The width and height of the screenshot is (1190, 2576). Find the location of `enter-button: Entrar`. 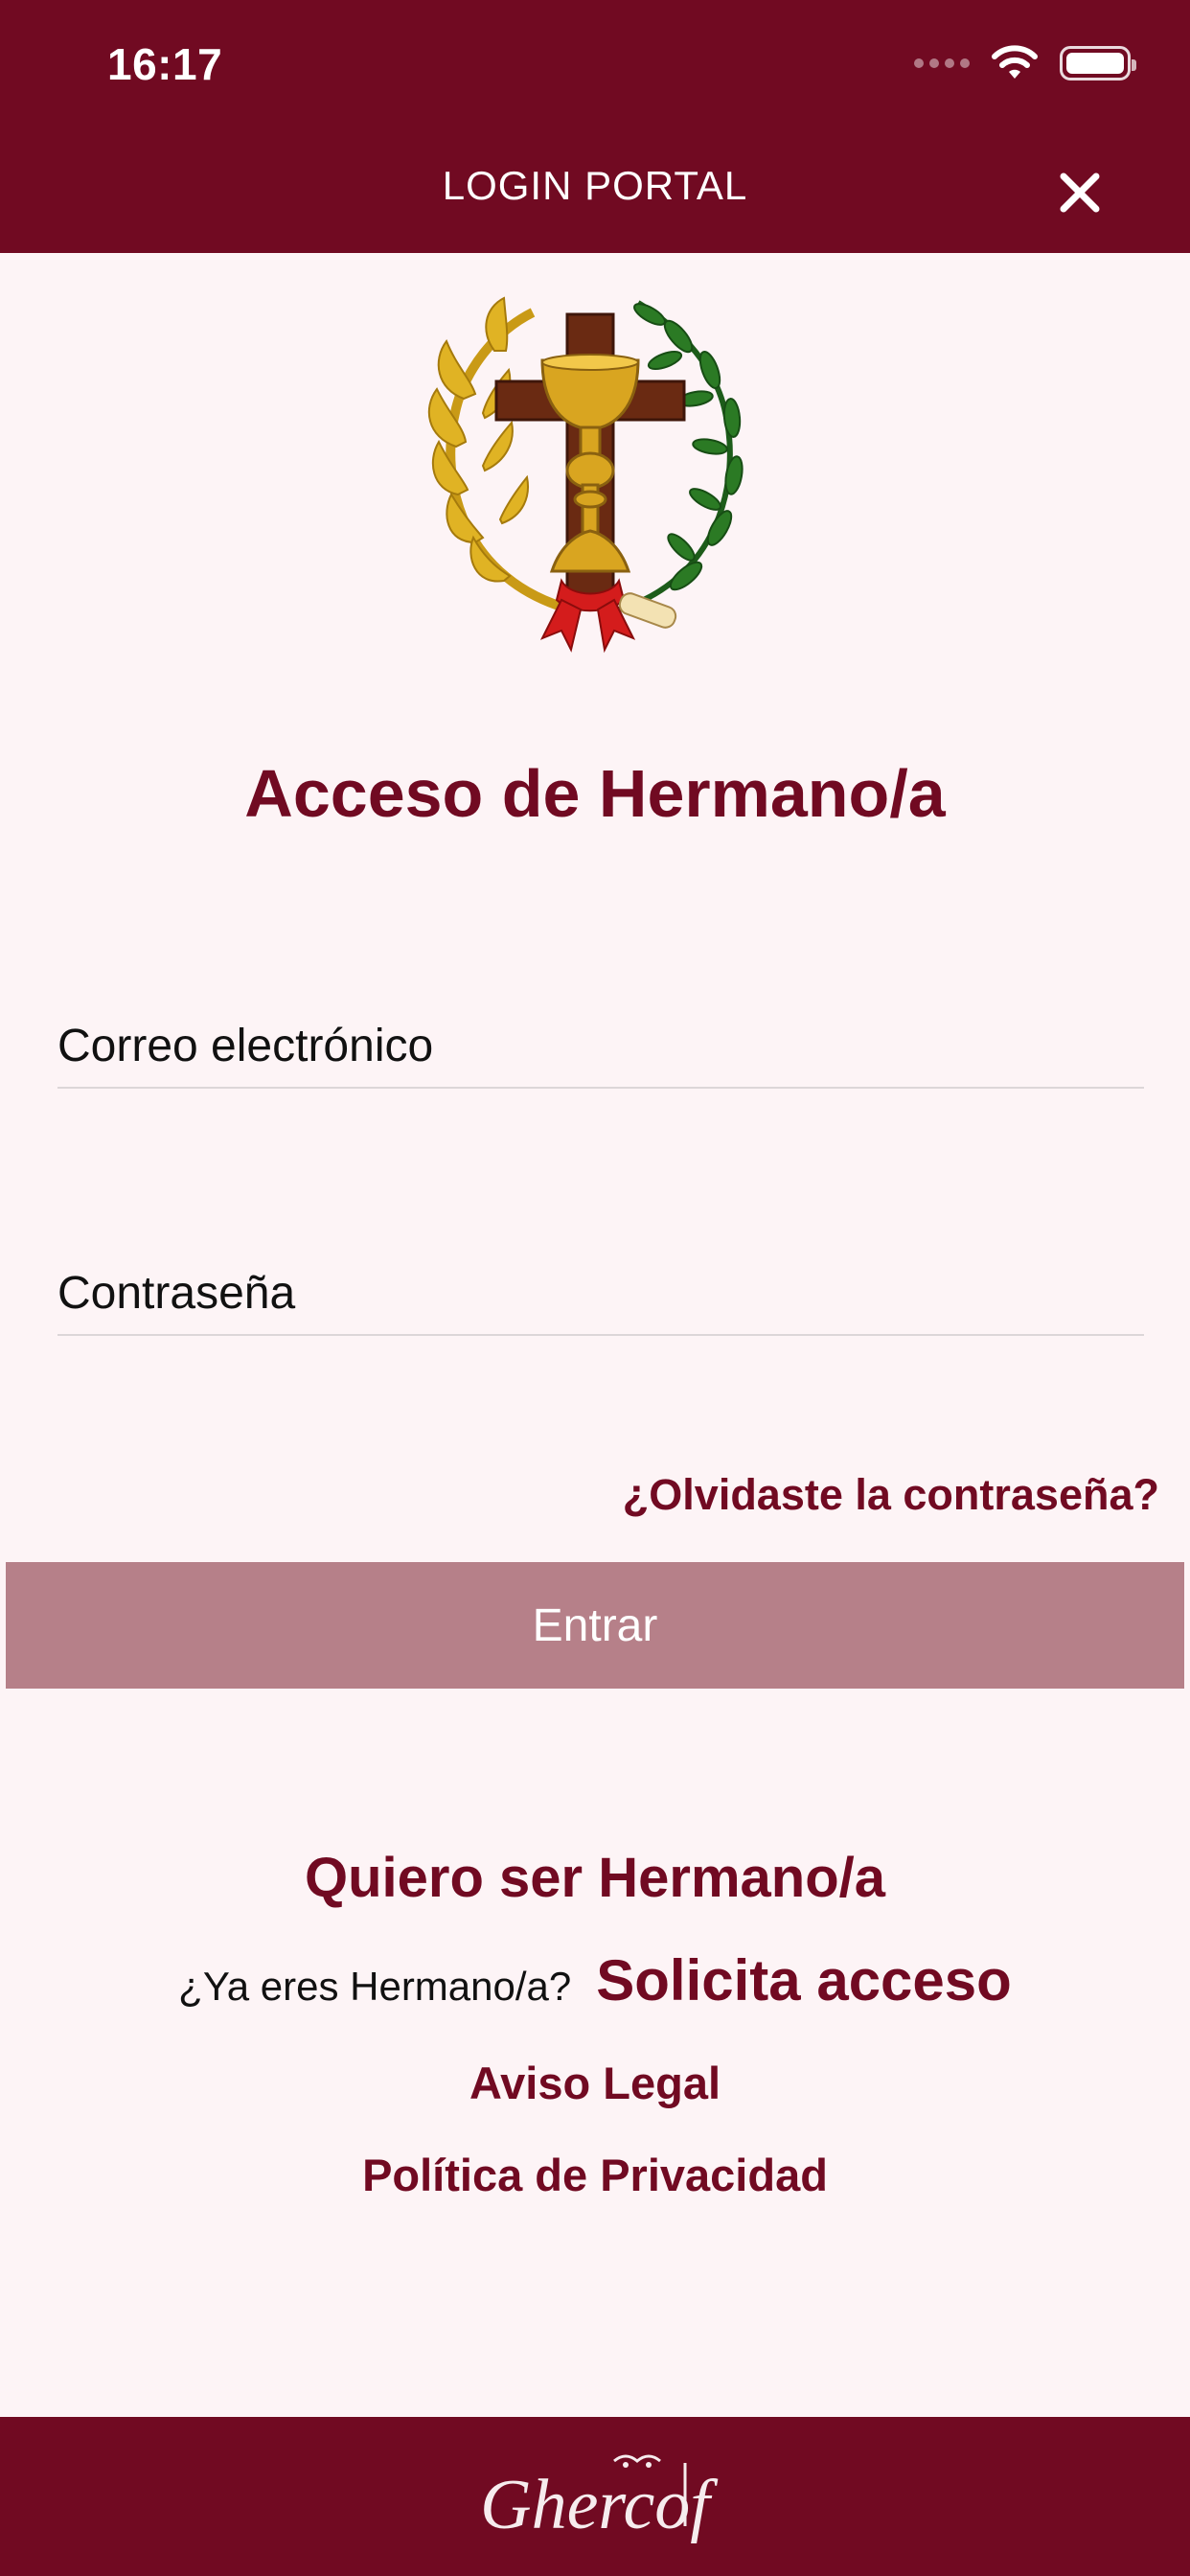

enter-button: Entrar is located at coordinates (595, 1625).